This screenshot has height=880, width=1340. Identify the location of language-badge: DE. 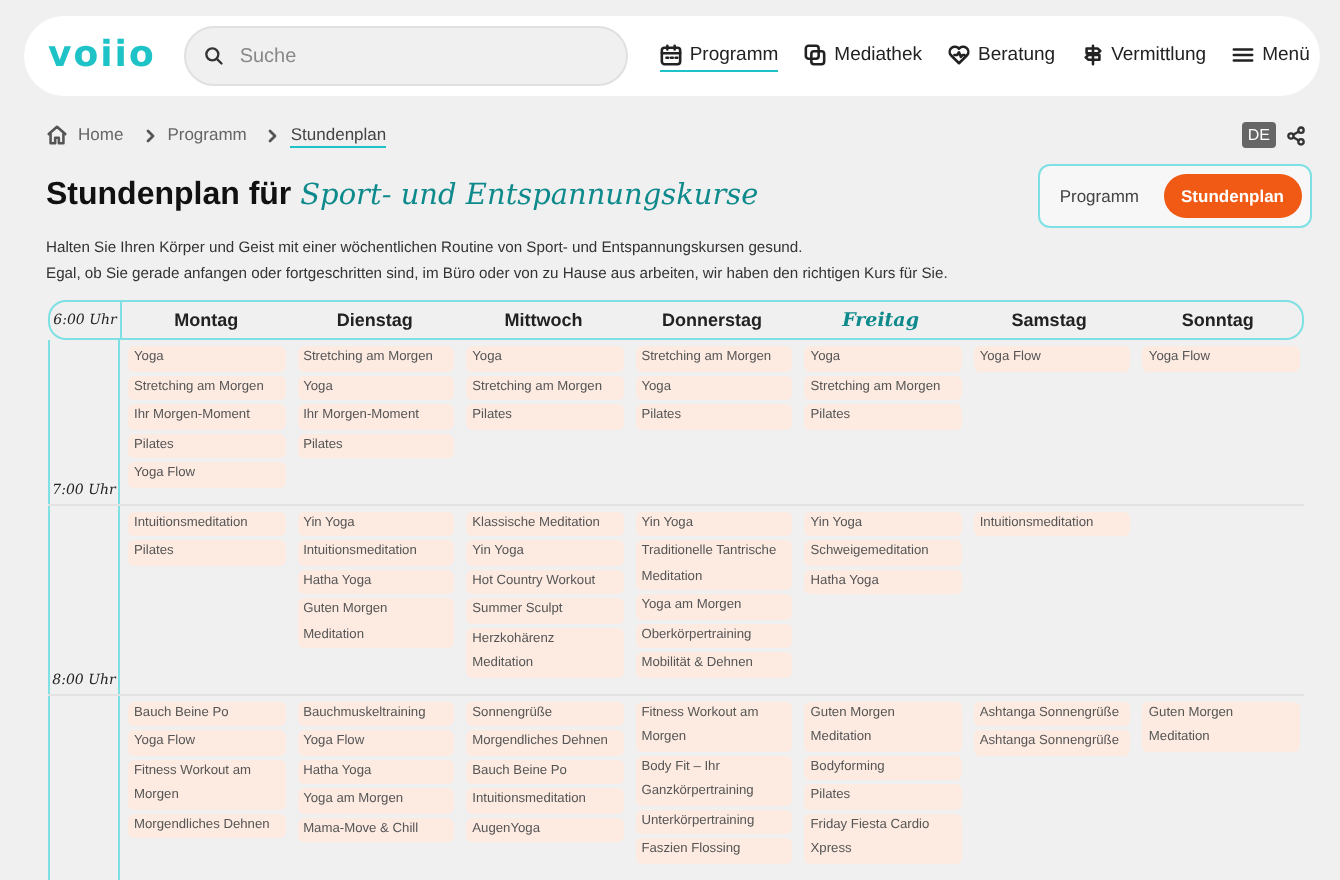
(1258, 135).